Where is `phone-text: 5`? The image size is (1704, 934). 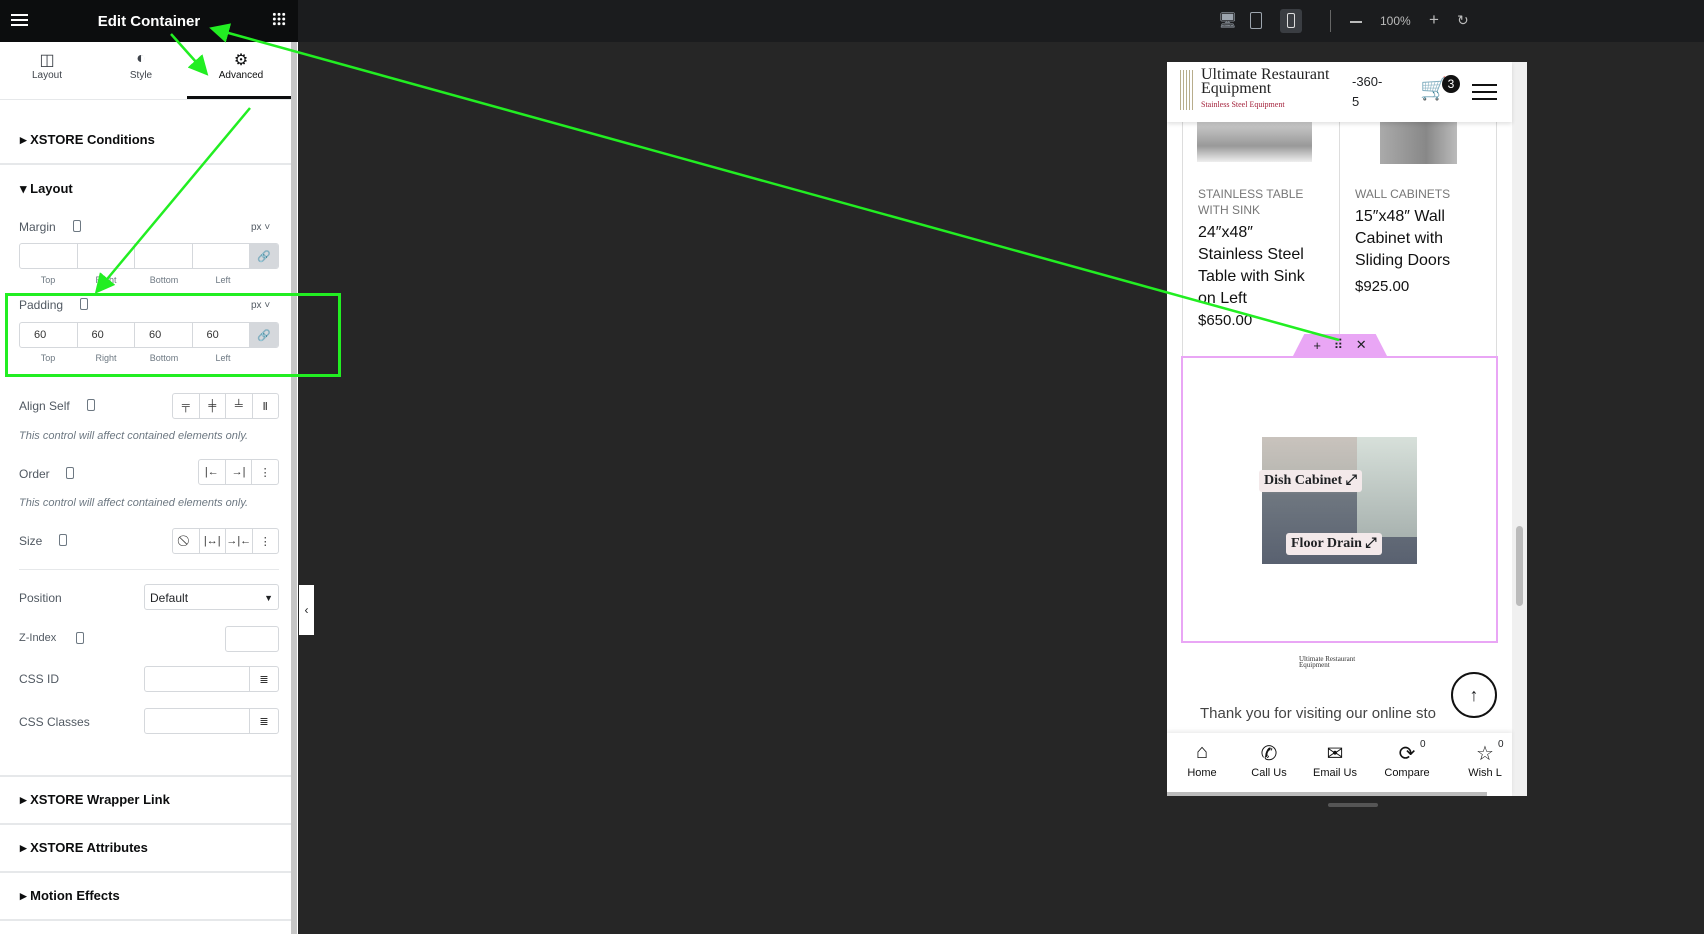
phone-text: 5 is located at coordinates (1356, 101).